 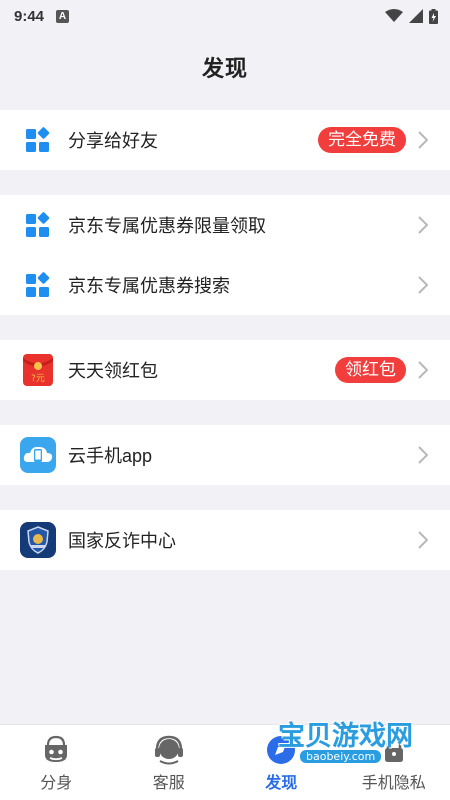 What do you see at coordinates (56, 748) in the screenshot?
I see `clone-face-icon` at bounding box center [56, 748].